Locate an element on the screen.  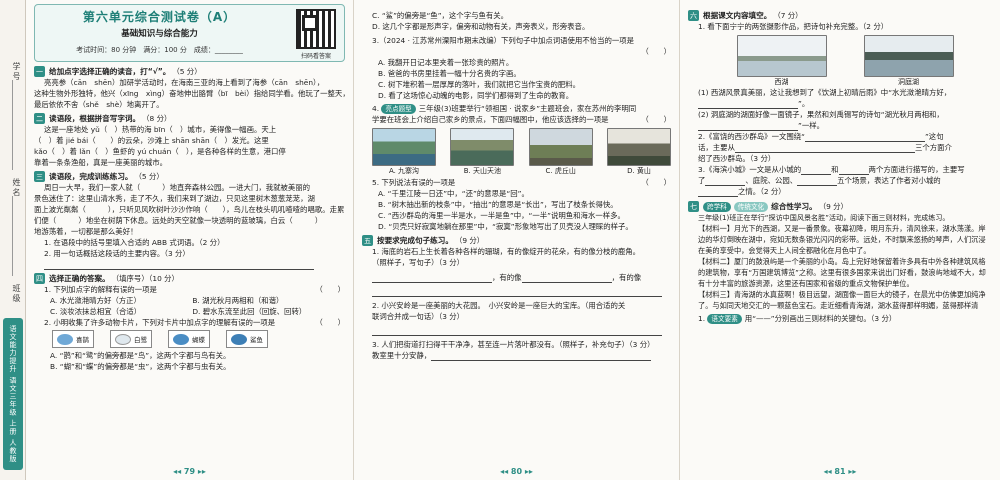
option-row: A. 水光潋滟晴方好（方正） B. 湖光秋月两相和（和谐） is located at coordinates (189, 300).